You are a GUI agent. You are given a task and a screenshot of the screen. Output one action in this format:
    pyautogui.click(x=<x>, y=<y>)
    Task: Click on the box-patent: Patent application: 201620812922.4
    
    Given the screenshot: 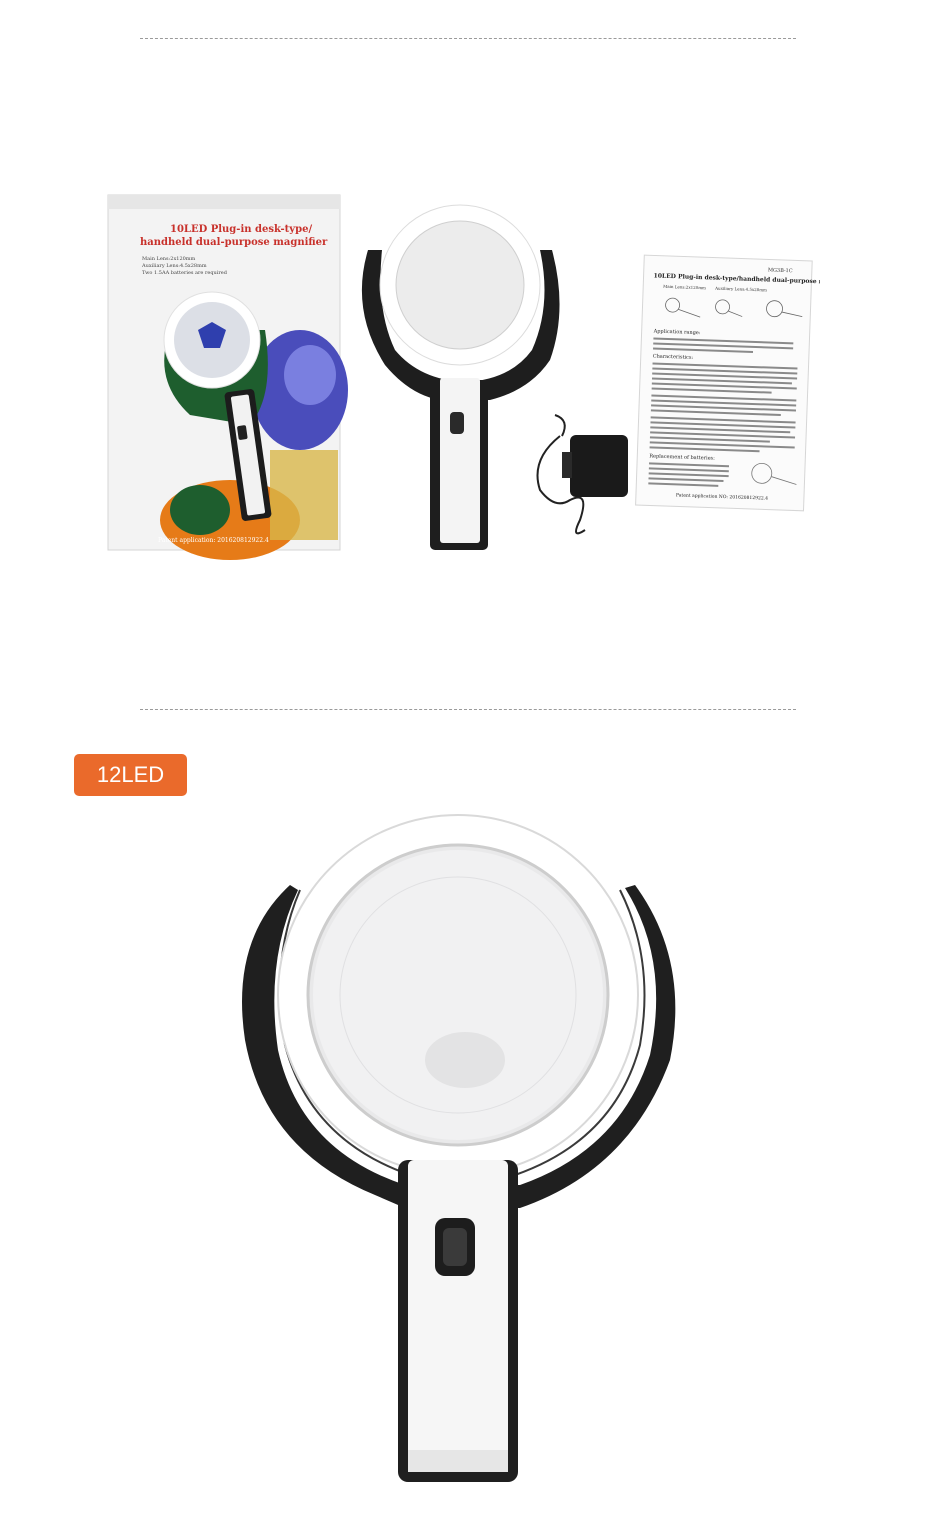 What is the action you would take?
    pyautogui.click(x=213, y=540)
    